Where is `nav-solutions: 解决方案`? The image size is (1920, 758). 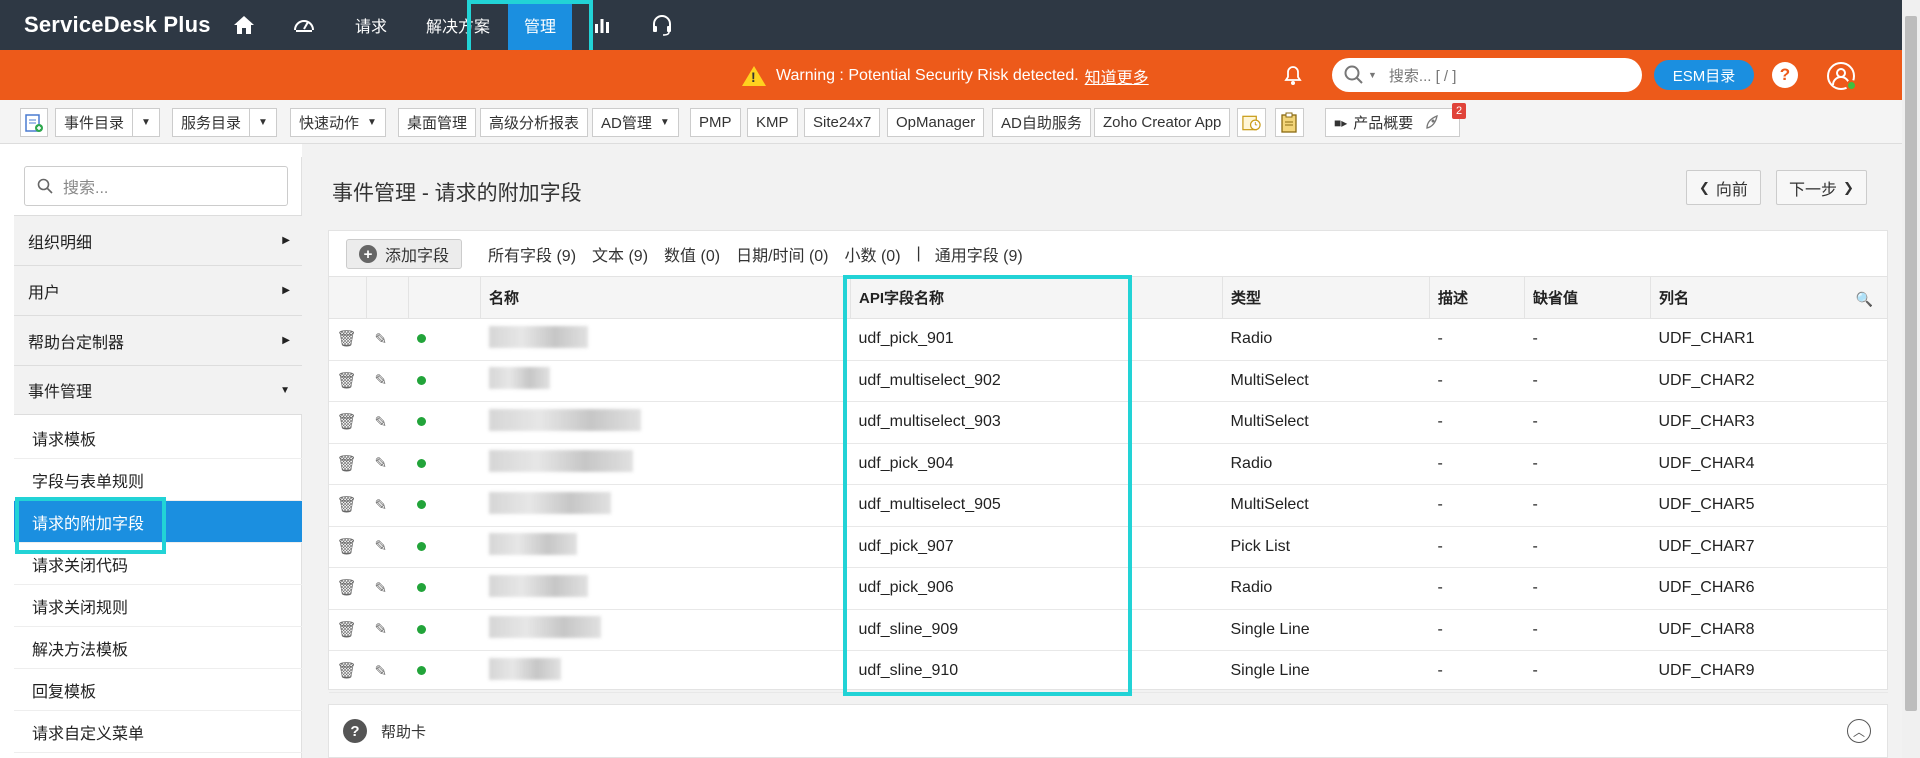 nav-solutions: 解决方案 is located at coordinates (458, 25).